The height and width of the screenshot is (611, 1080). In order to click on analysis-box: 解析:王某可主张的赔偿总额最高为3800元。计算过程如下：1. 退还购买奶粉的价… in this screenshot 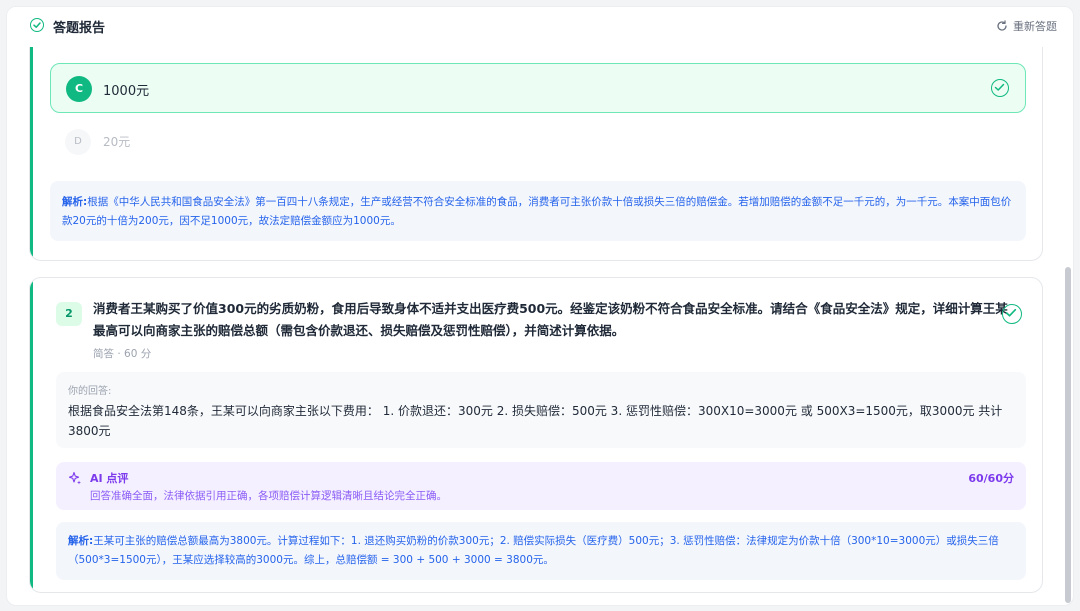, I will do `click(541, 551)`.